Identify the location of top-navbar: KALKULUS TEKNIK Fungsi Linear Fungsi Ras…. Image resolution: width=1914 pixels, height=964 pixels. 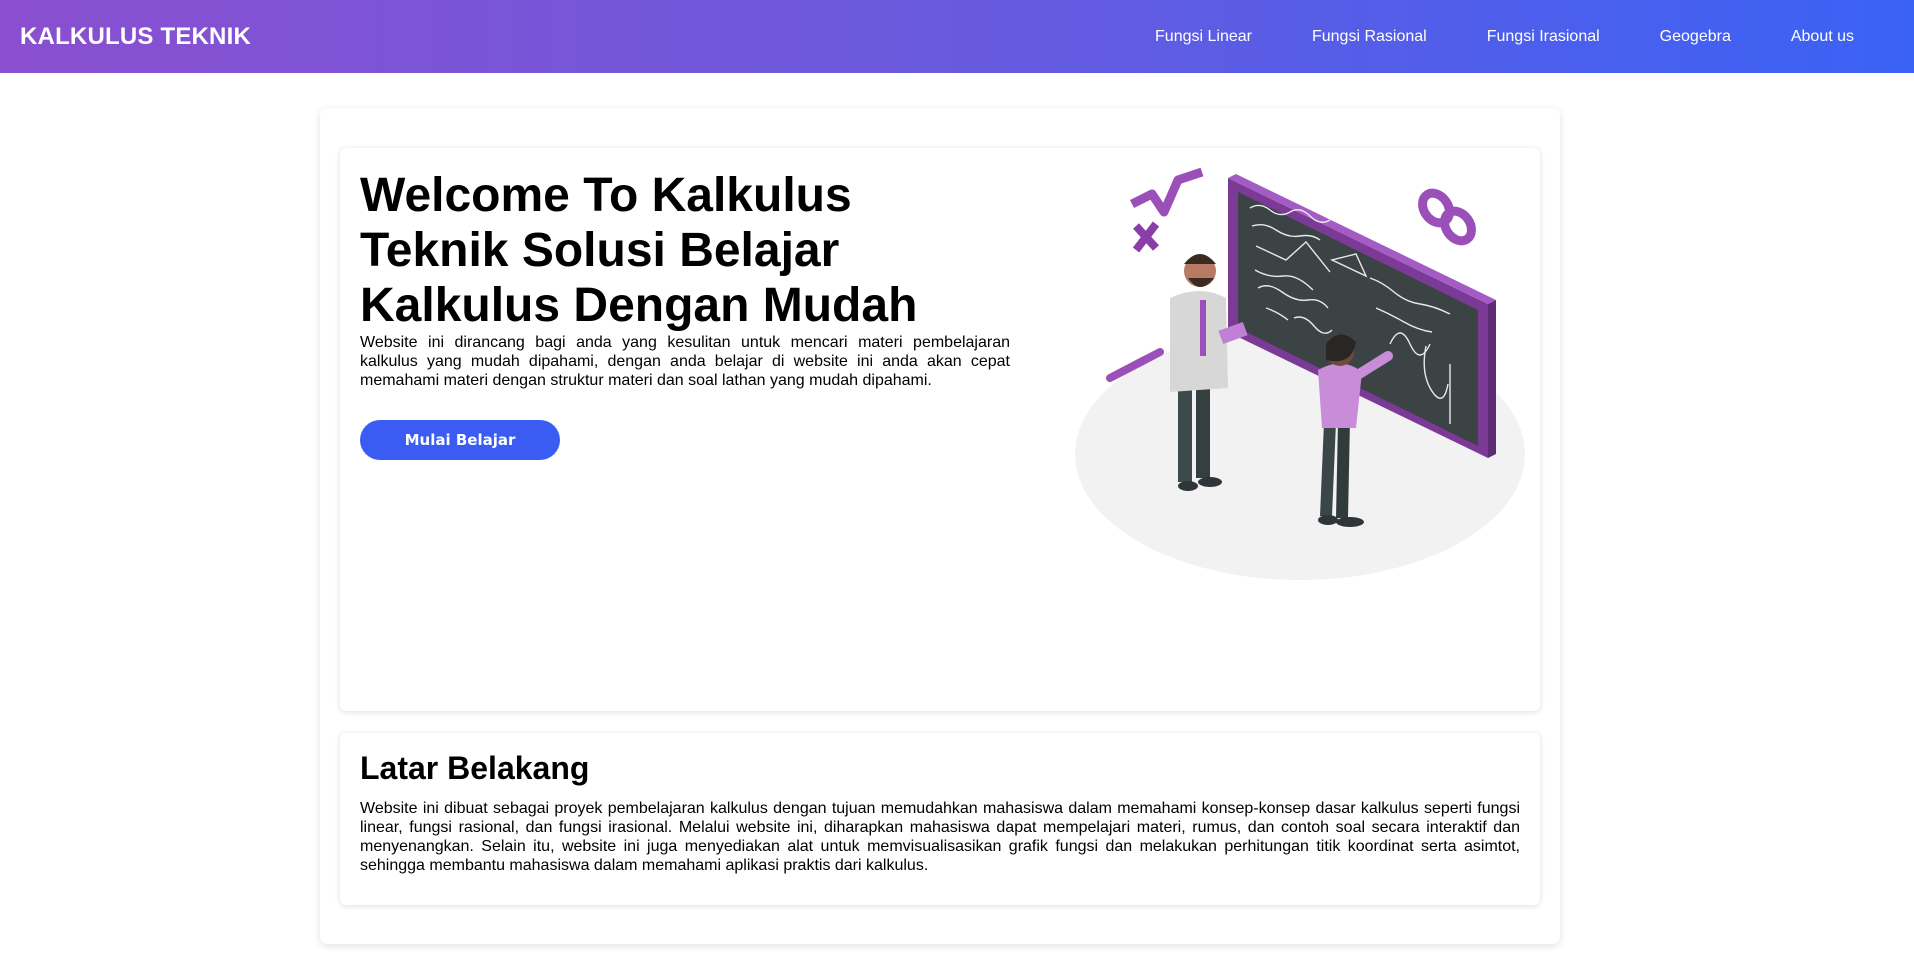
(957, 36).